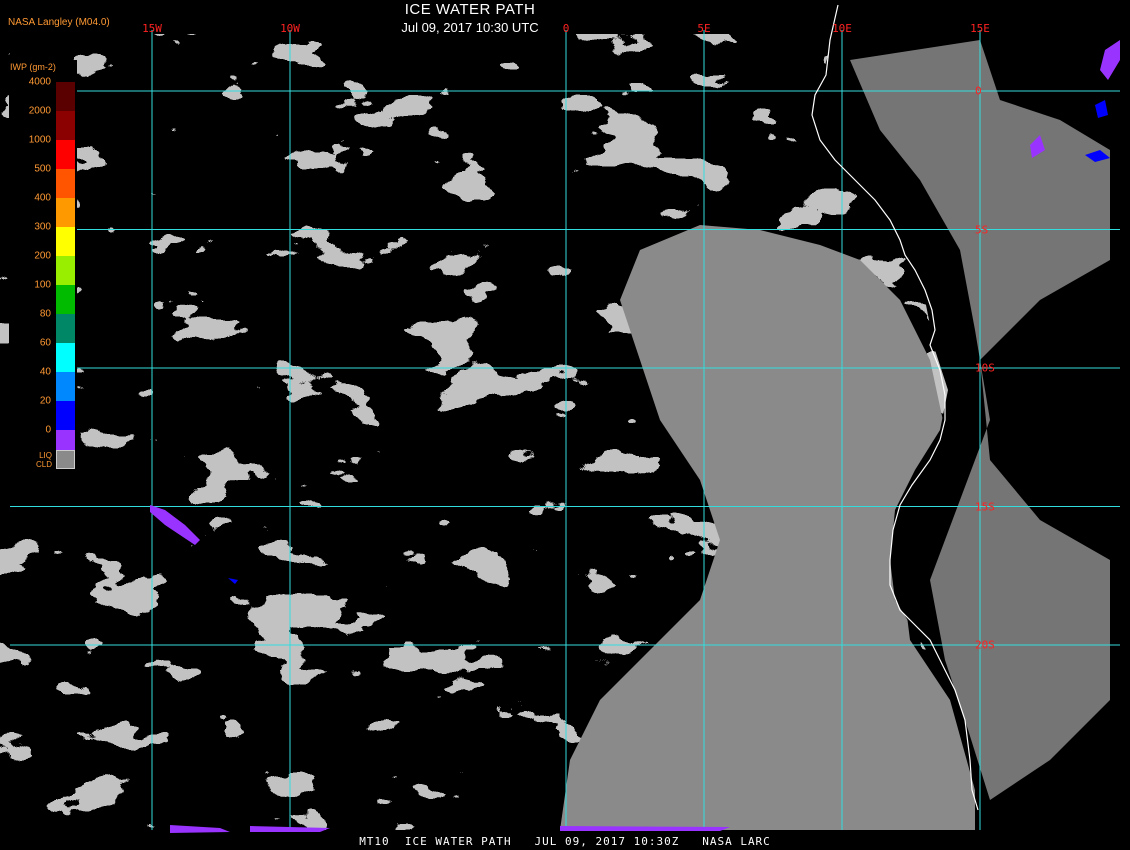 Image resolution: width=1130 pixels, height=850 pixels. Describe the element at coordinates (985, 645) in the screenshot. I see `lat-label: 20S` at that location.